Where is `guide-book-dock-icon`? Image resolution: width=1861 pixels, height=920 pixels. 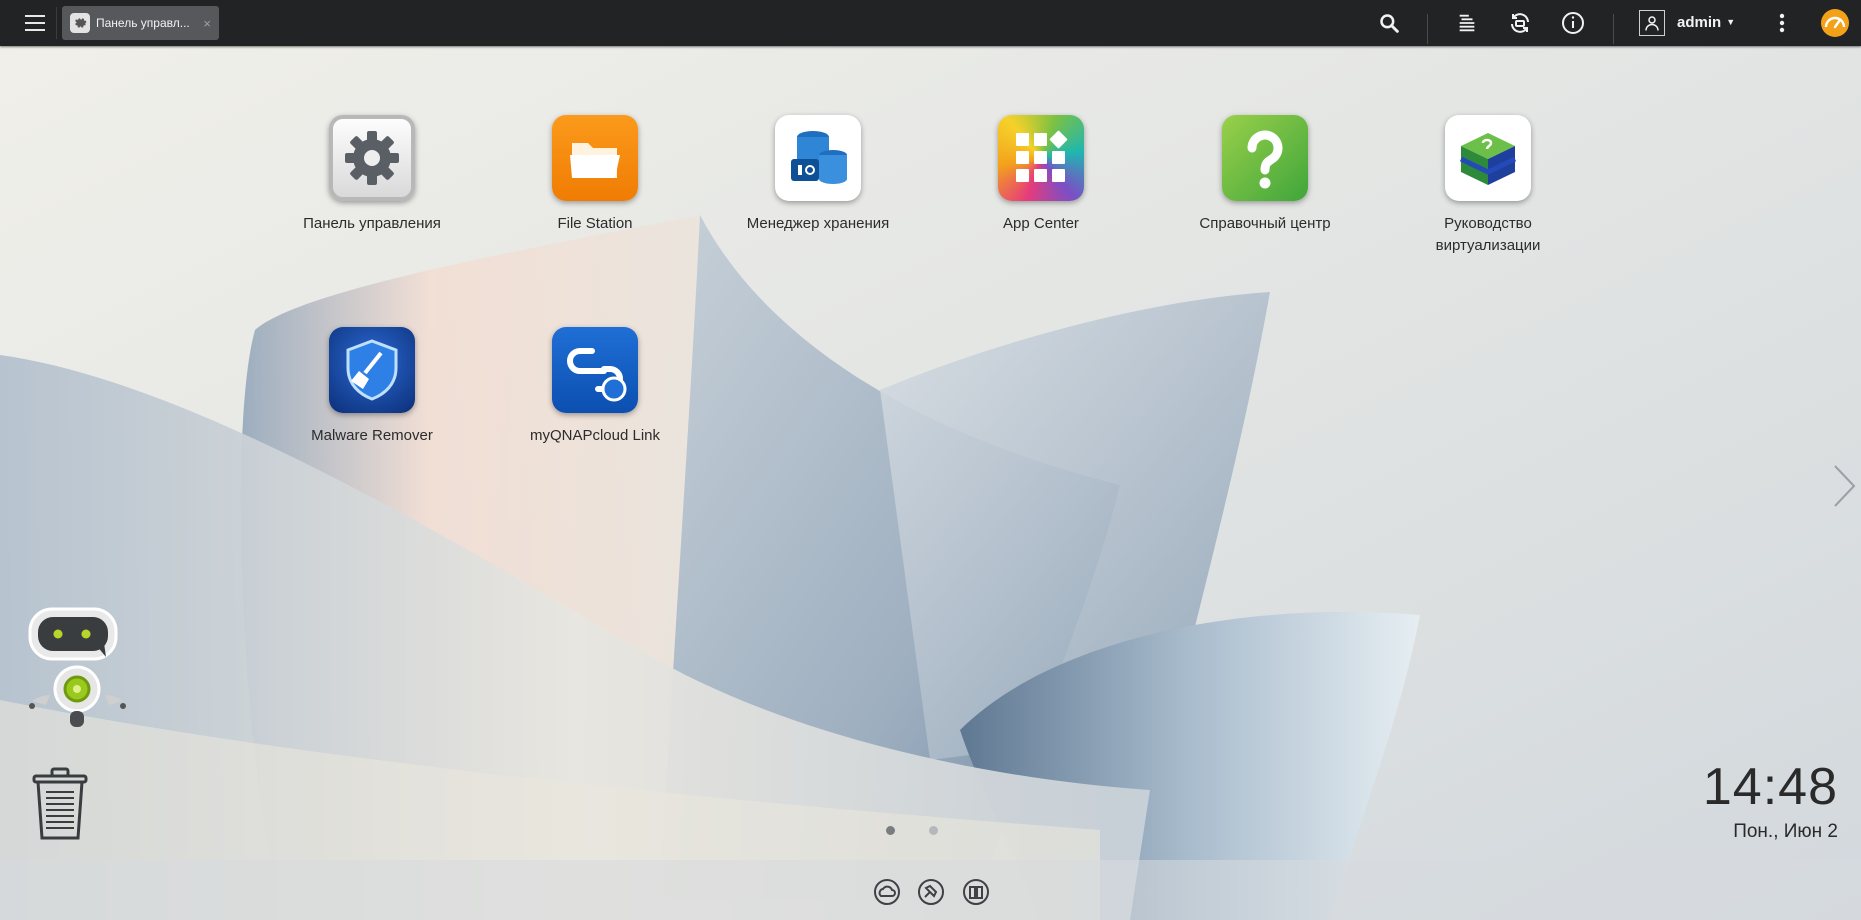
guide-book-dock-icon is located at coordinates (976, 892).